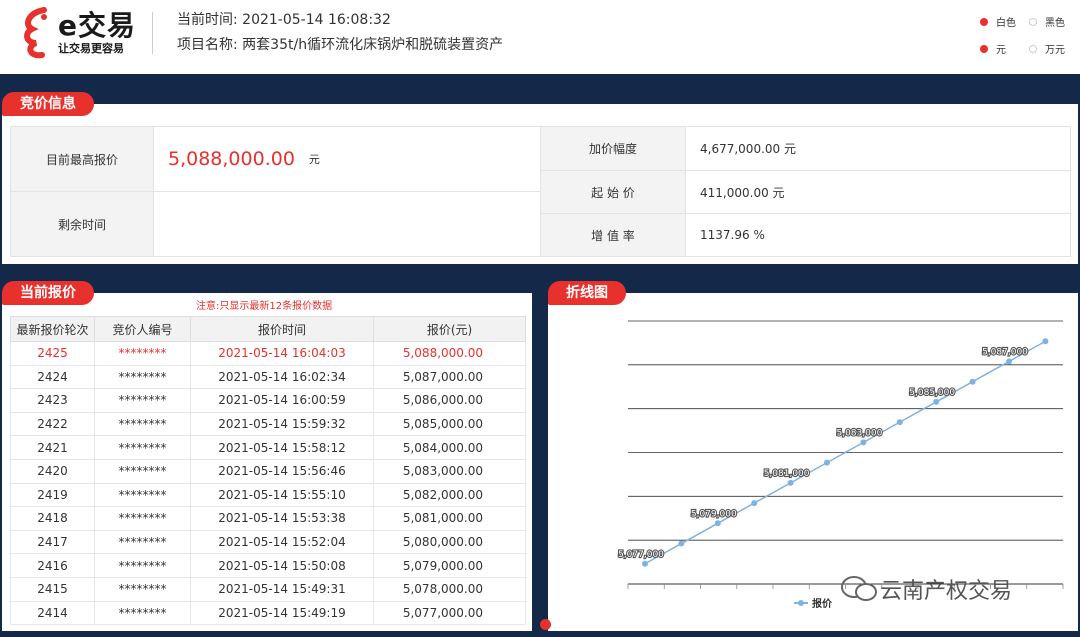 The image size is (1080, 637). I want to click on theme-white-radio: 白色, so click(998, 21).